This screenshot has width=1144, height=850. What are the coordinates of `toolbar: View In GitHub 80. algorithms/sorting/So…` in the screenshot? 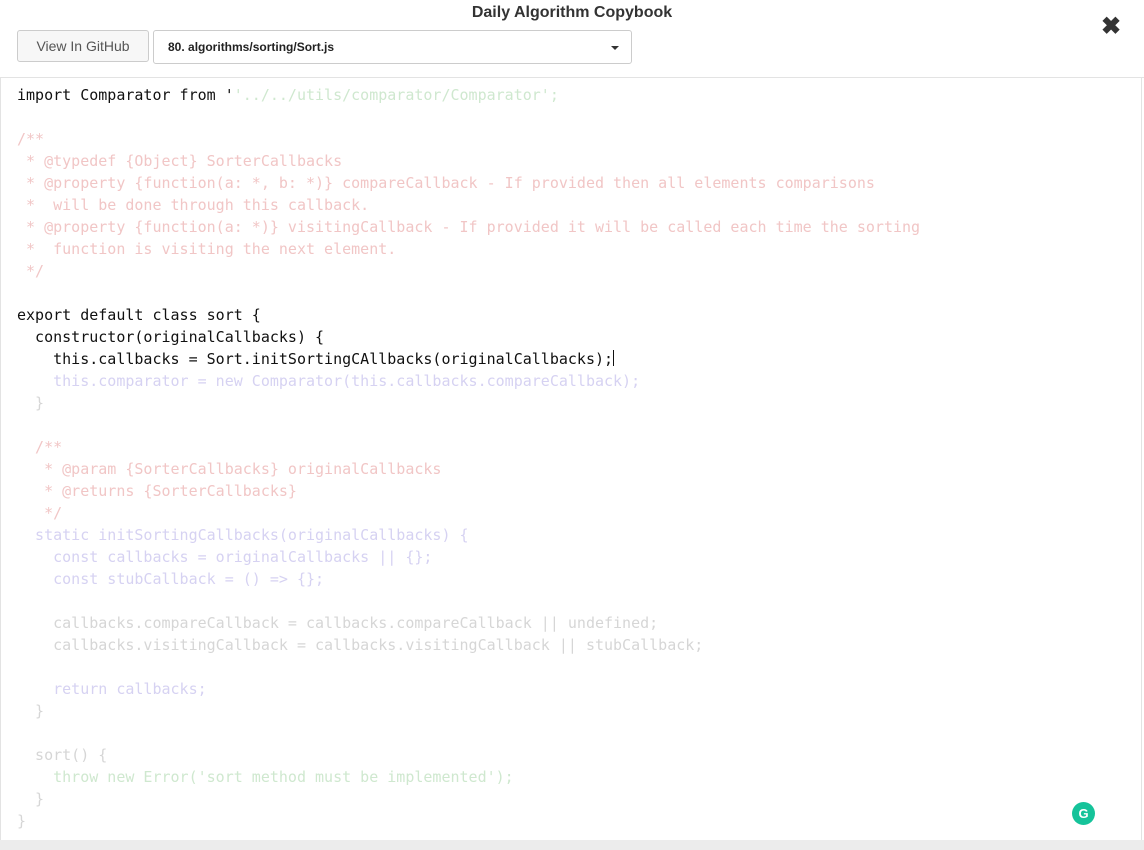 It's located at (324, 47).